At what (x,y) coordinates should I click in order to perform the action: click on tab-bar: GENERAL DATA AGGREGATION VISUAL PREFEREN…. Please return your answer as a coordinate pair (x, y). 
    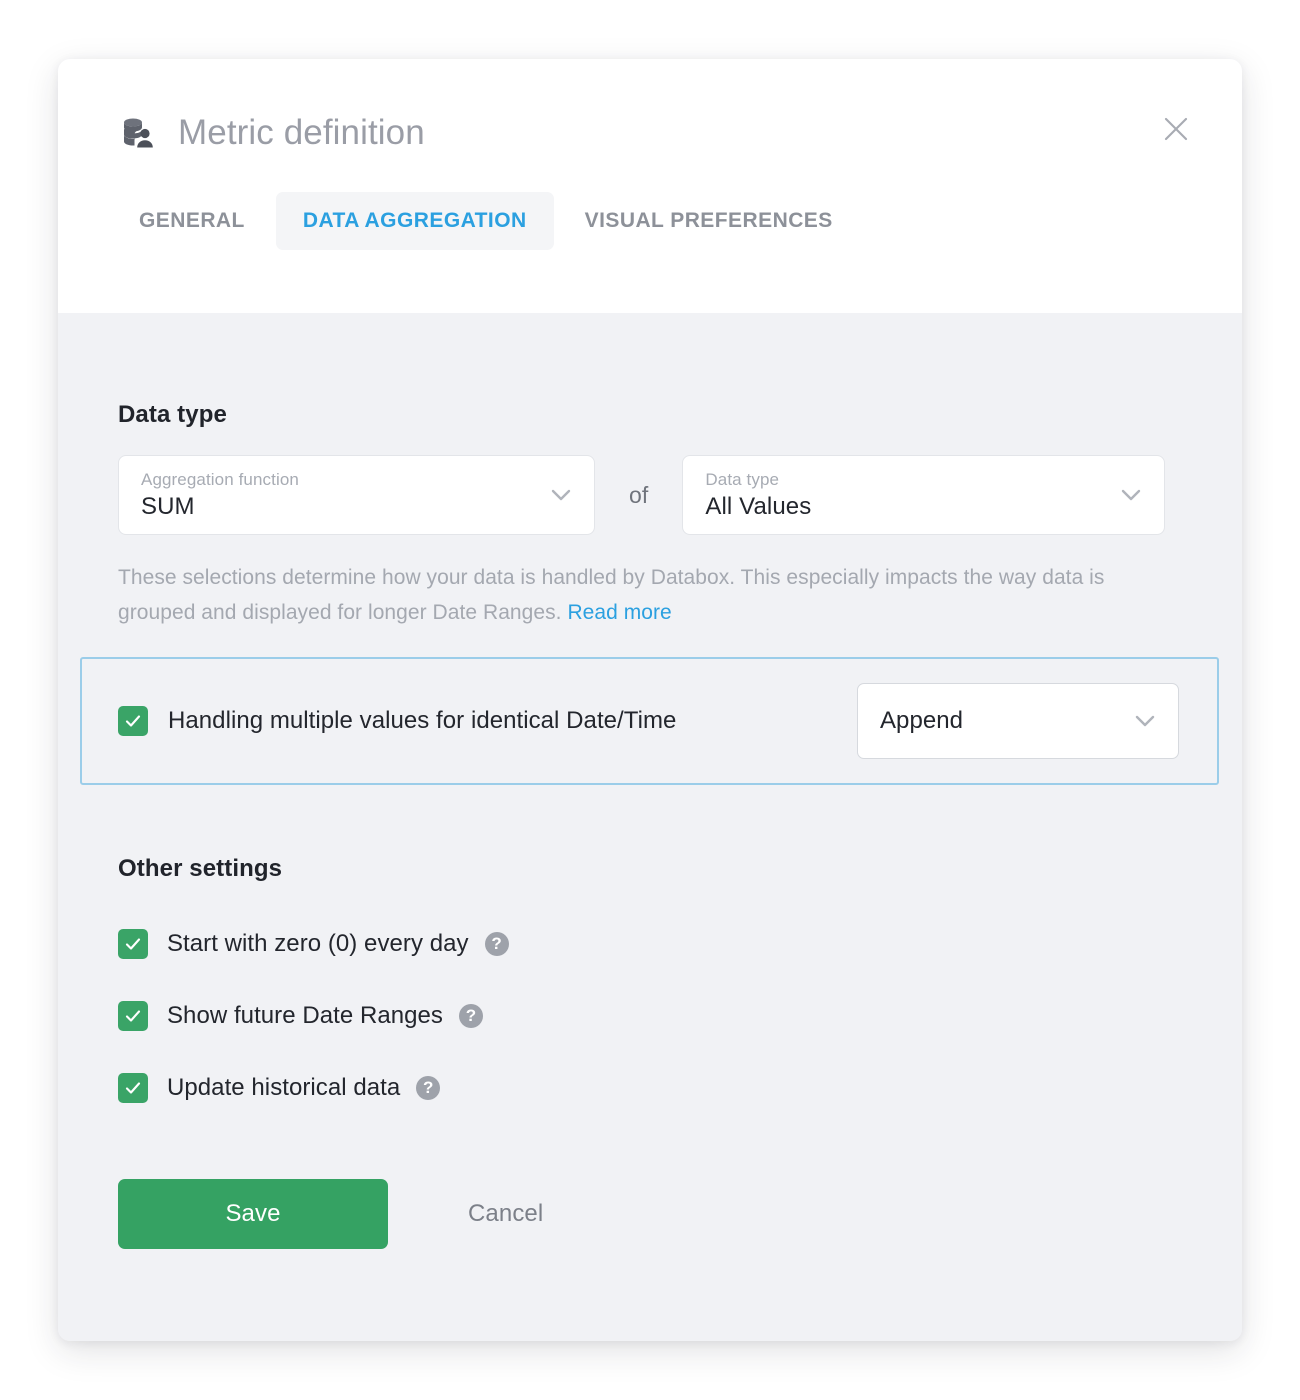
    Looking at the image, I should click on (650, 221).